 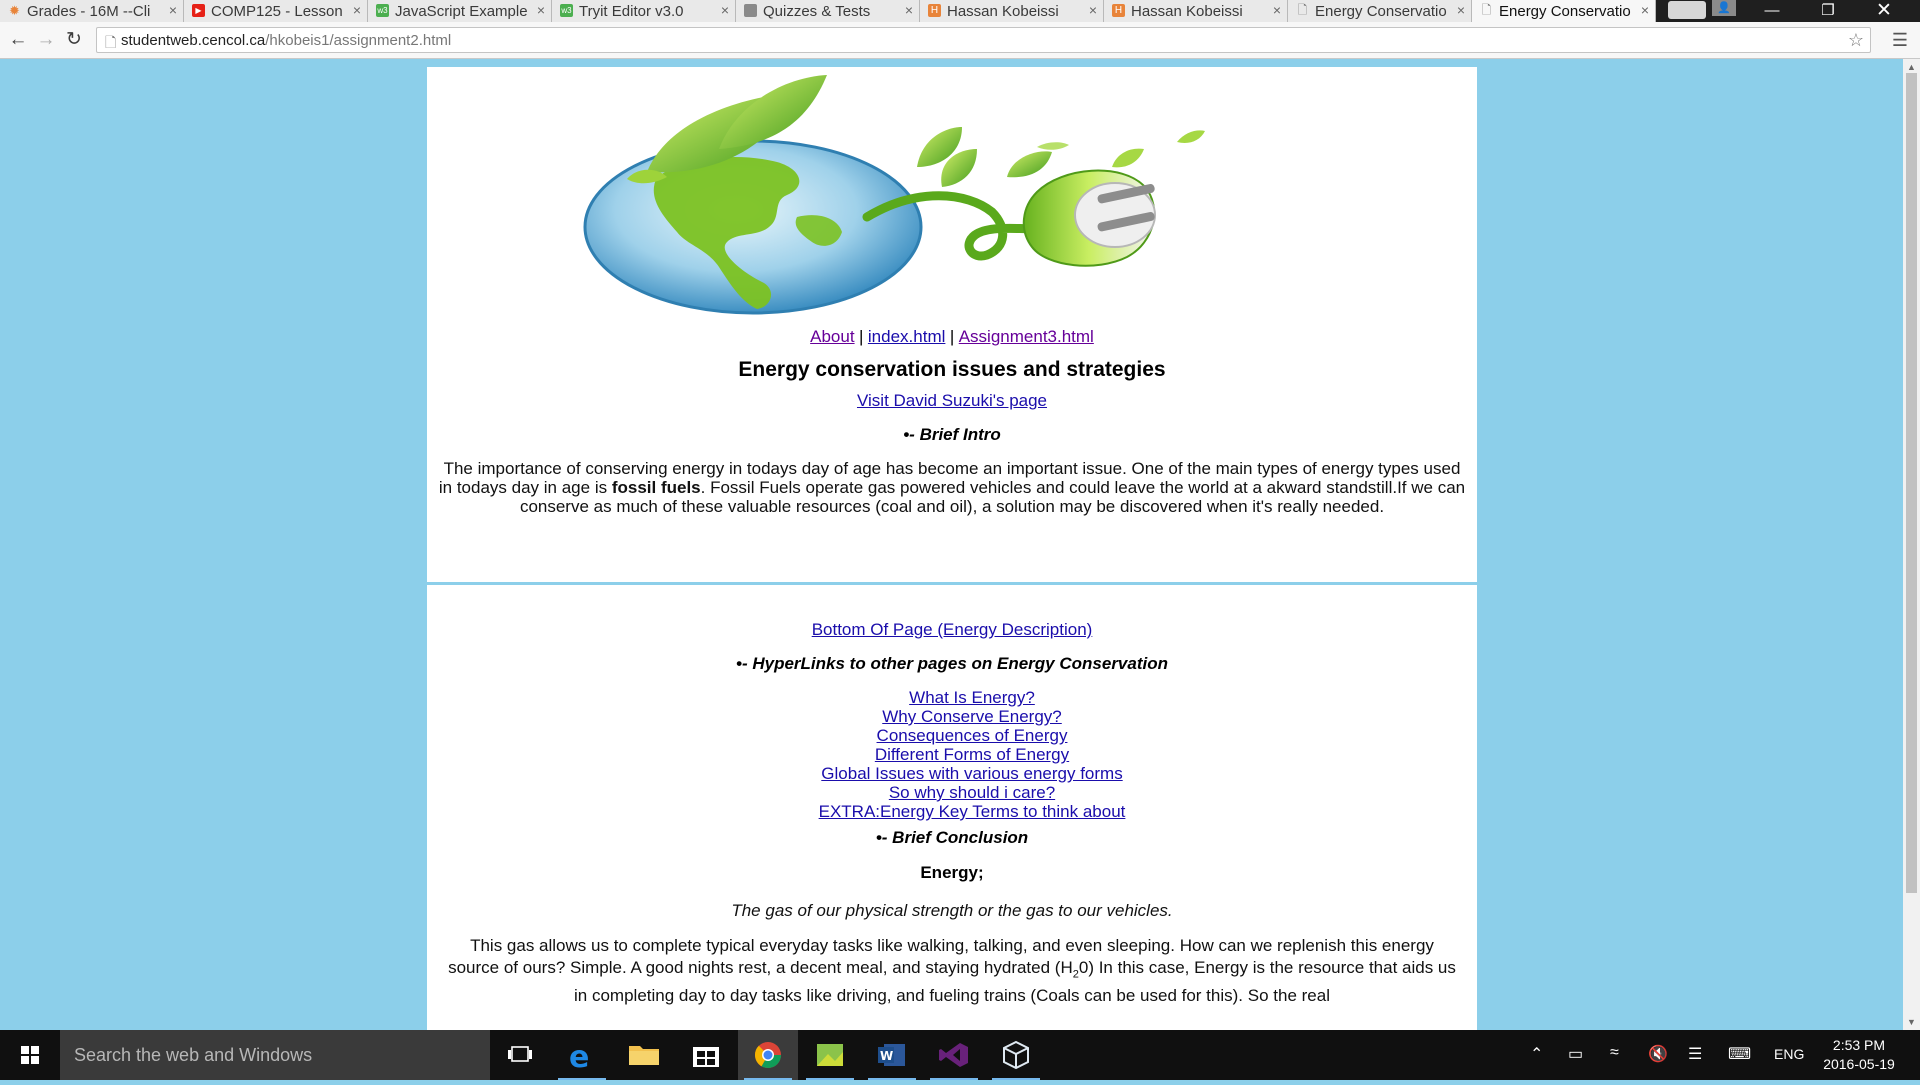 I want to click on close-window-button: ✕, so click(x=1884, y=11).